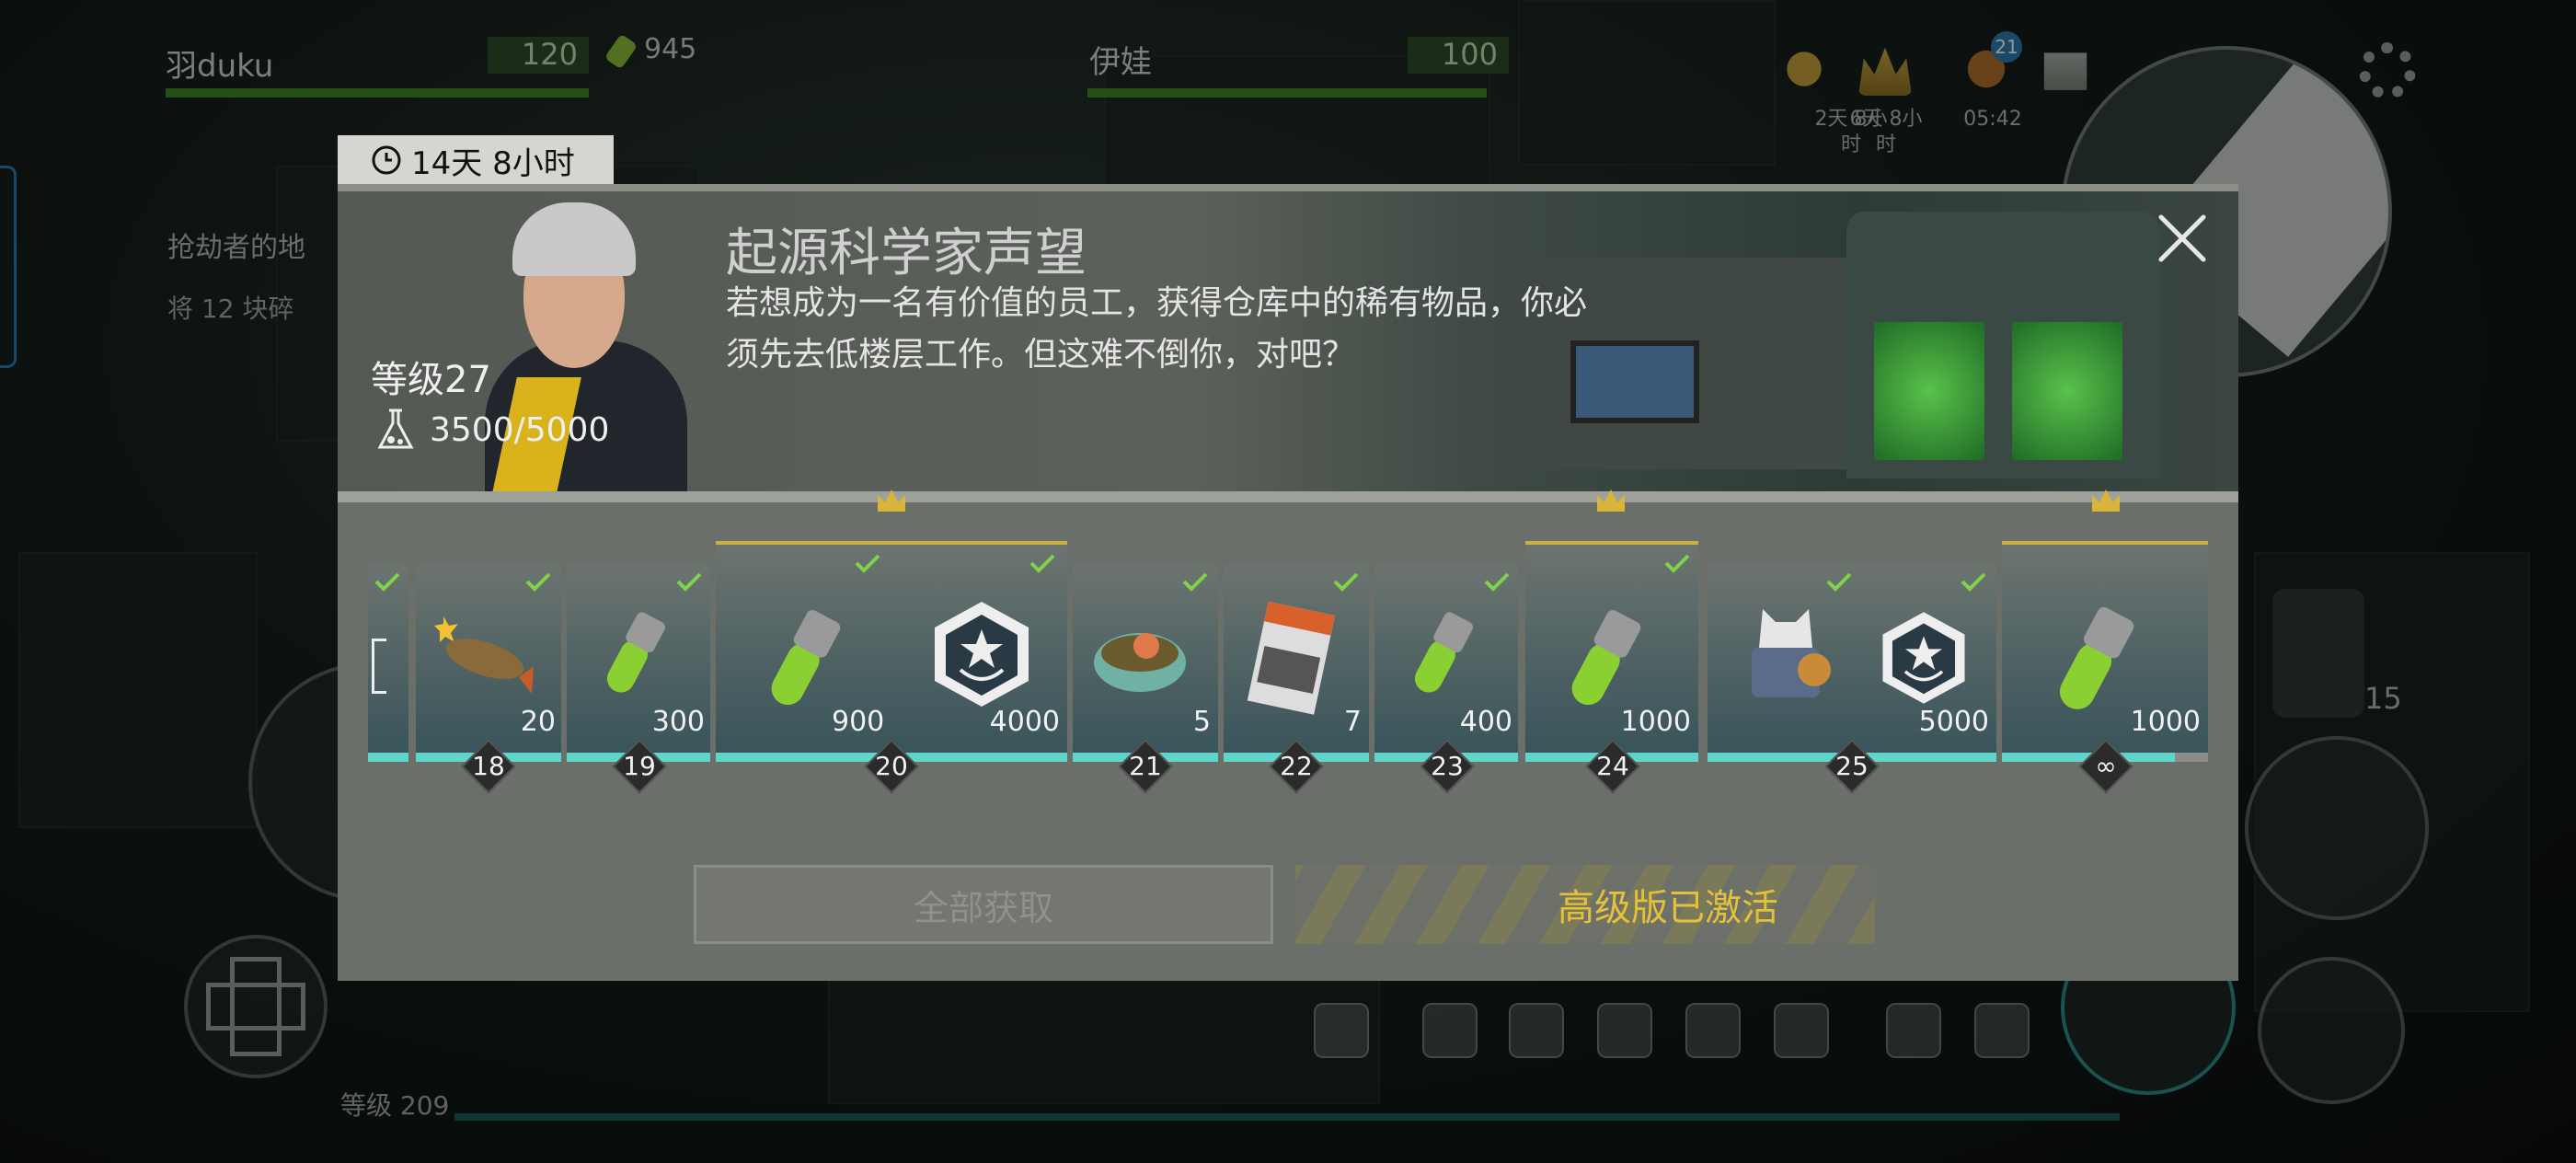  I want to click on magazine-icon, so click(1291, 658).